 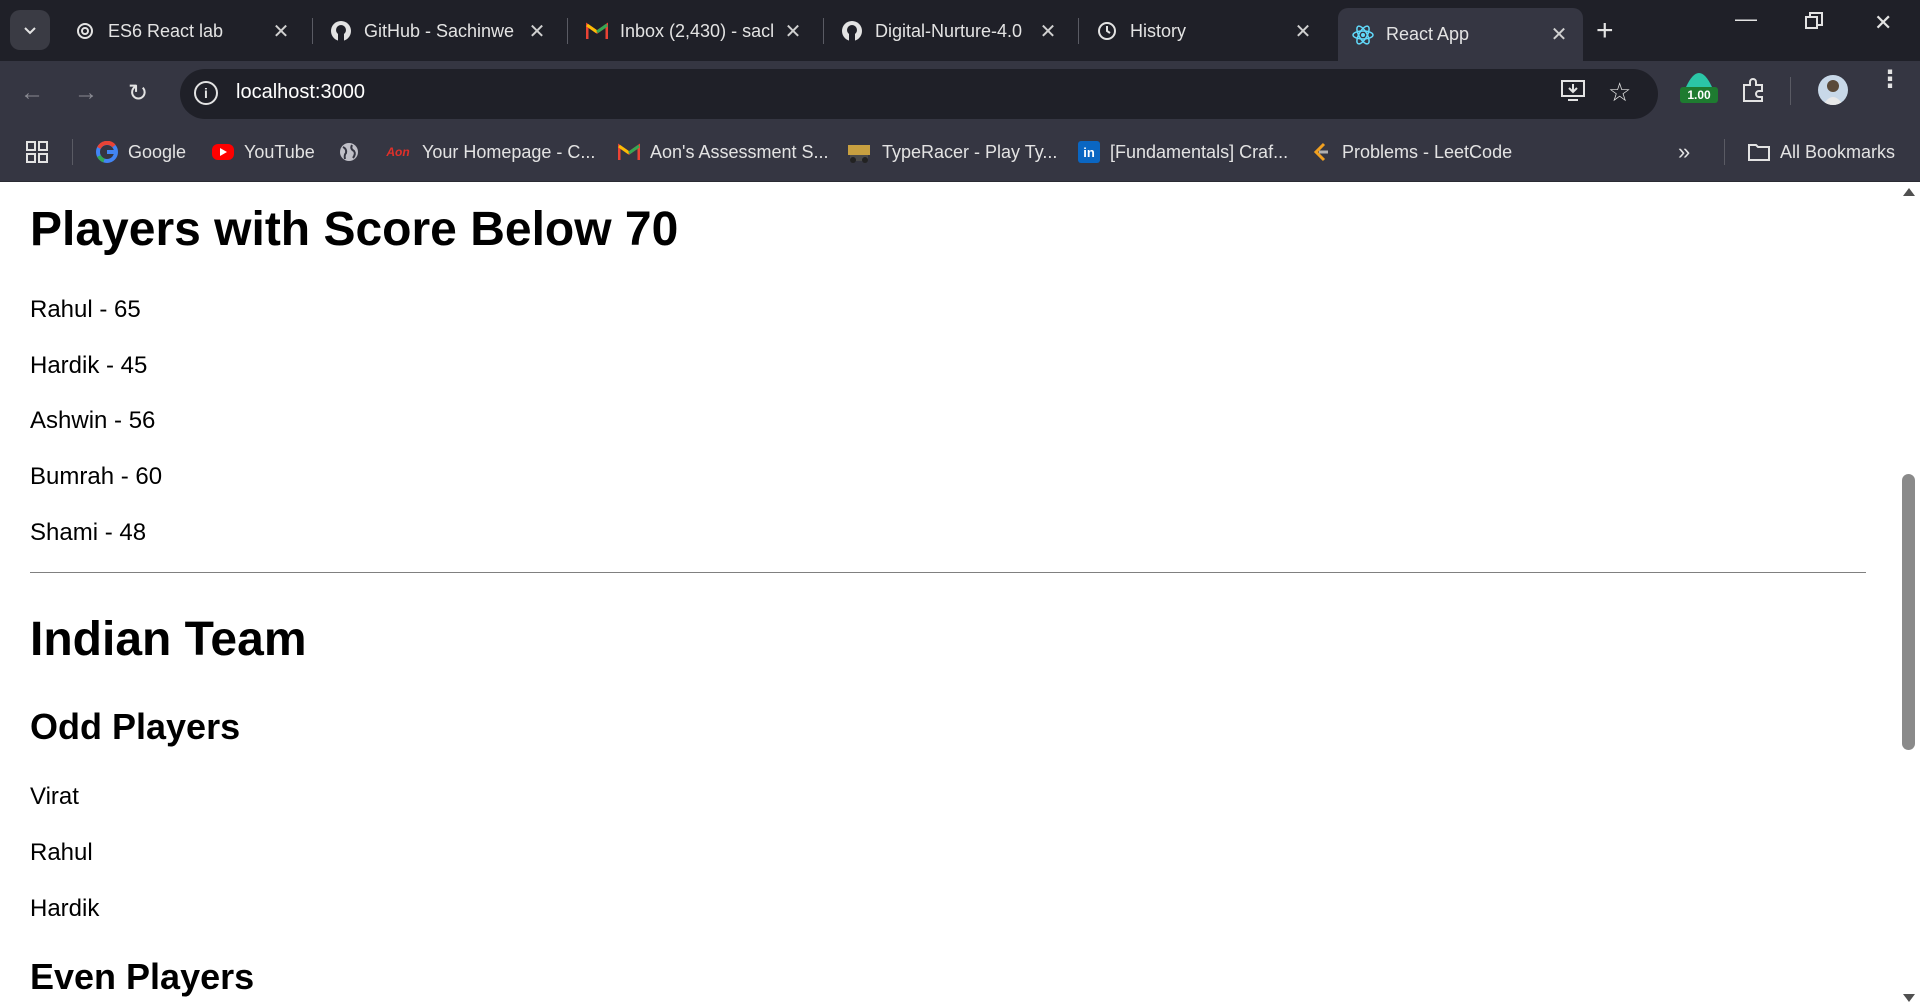 What do you see at coordinates (1204, 31) in the screenshot?
I see `tab-history: History ✕` at bounding box center [1204, 31].